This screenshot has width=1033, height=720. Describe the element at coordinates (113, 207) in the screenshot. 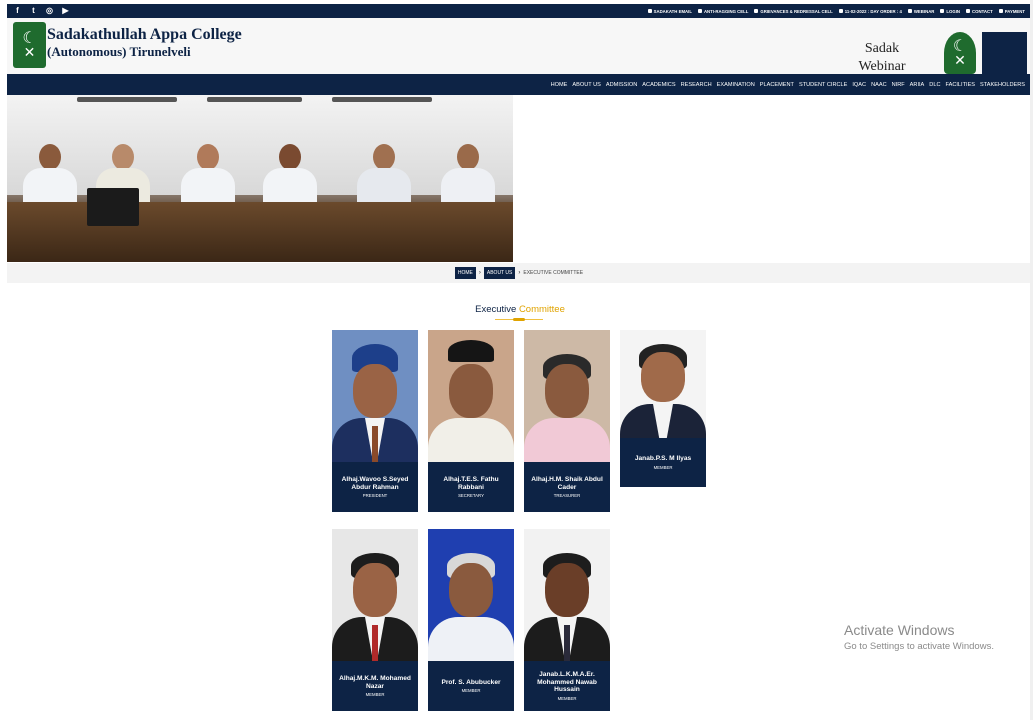

I see `banner-laptop` at that location.